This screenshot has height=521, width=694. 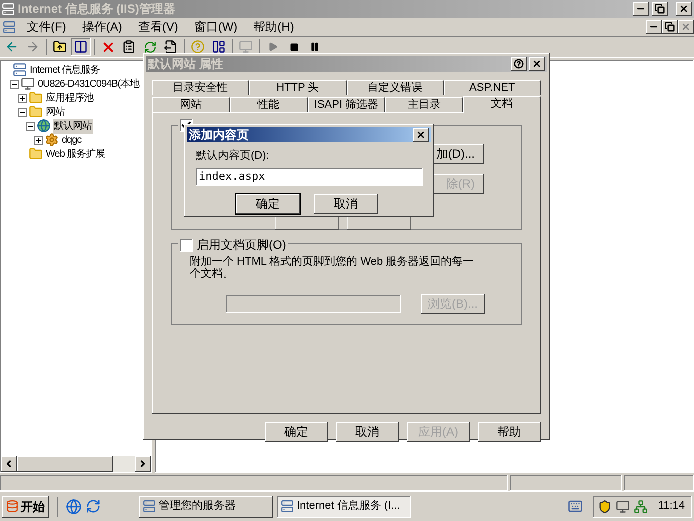 What do you see at coordinates (333, 268) in the screenshot?
I see `footer-description: 附加一个 HTML 格式的页脚到您的 Web 服务器返回的每一个文档。` at bounding box center [333, 268].